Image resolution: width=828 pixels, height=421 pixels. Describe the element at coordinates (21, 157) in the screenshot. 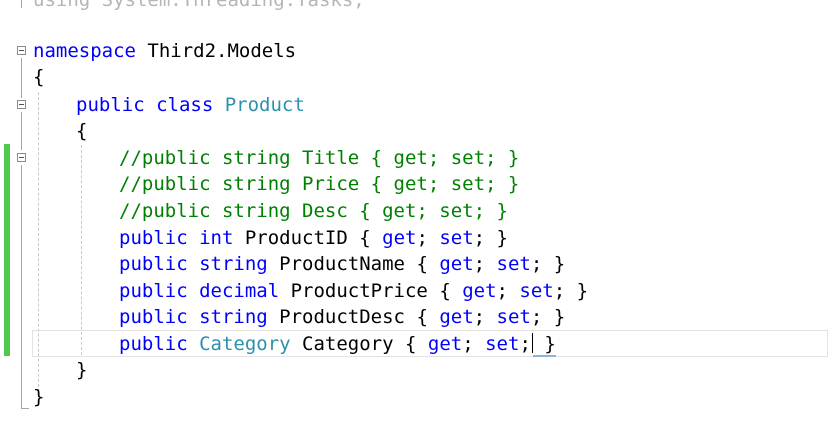

I see `fold-comment-icon` at that location.